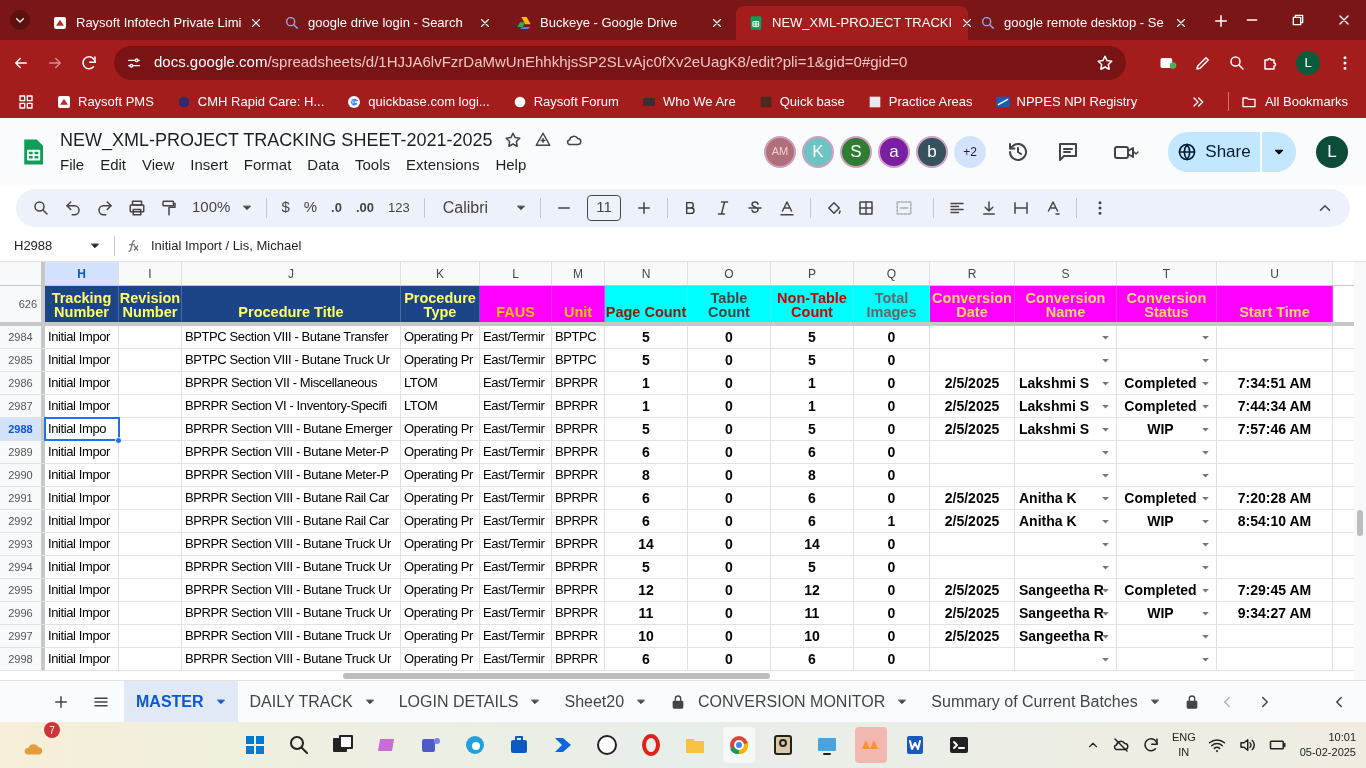 This screenshot has height=768, width=1366. Describe the element at coordinates (1084, 23) in the screenshot. I see `browser-tab: google remote desktop - Se` at that location.